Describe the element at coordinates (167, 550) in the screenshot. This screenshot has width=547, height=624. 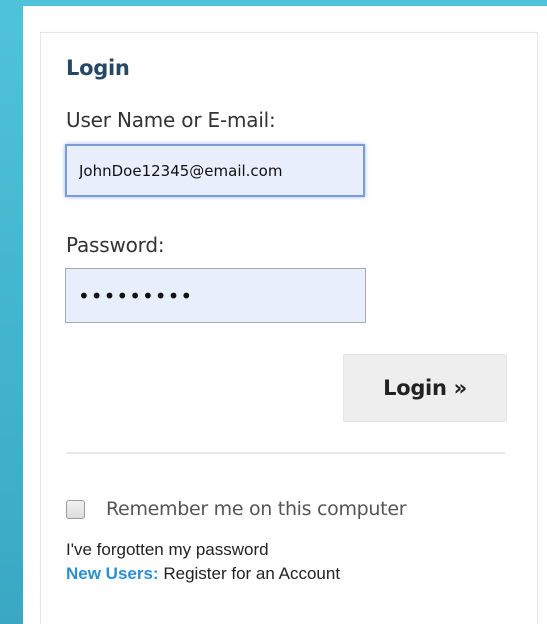
I see `forgot-password-link: I've forgotten my password` at that location.